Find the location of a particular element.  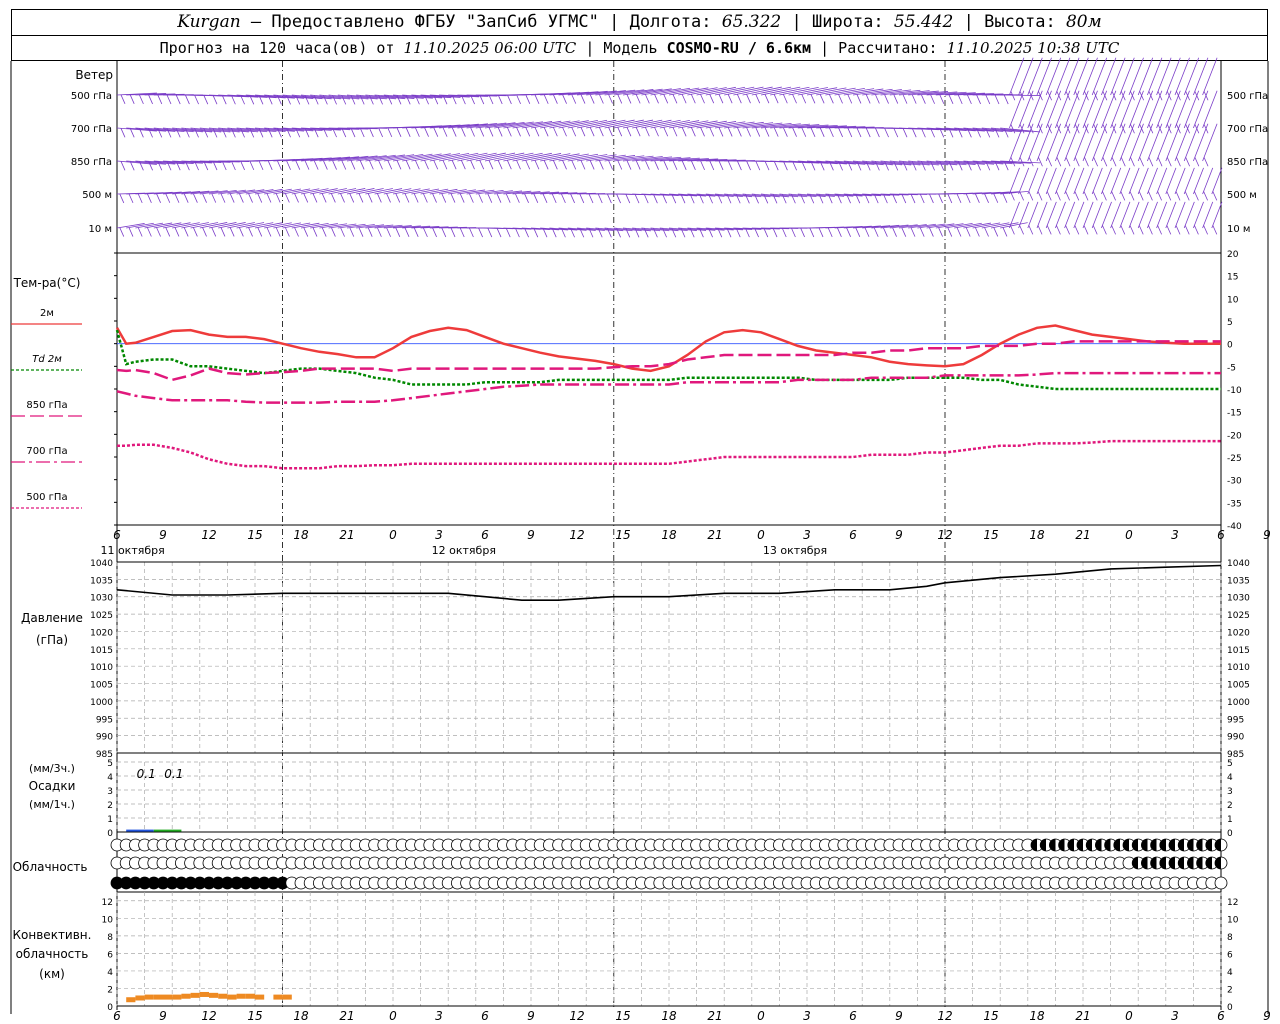

pressure-ytick-left: 995 is located at coordinates (104, 720).